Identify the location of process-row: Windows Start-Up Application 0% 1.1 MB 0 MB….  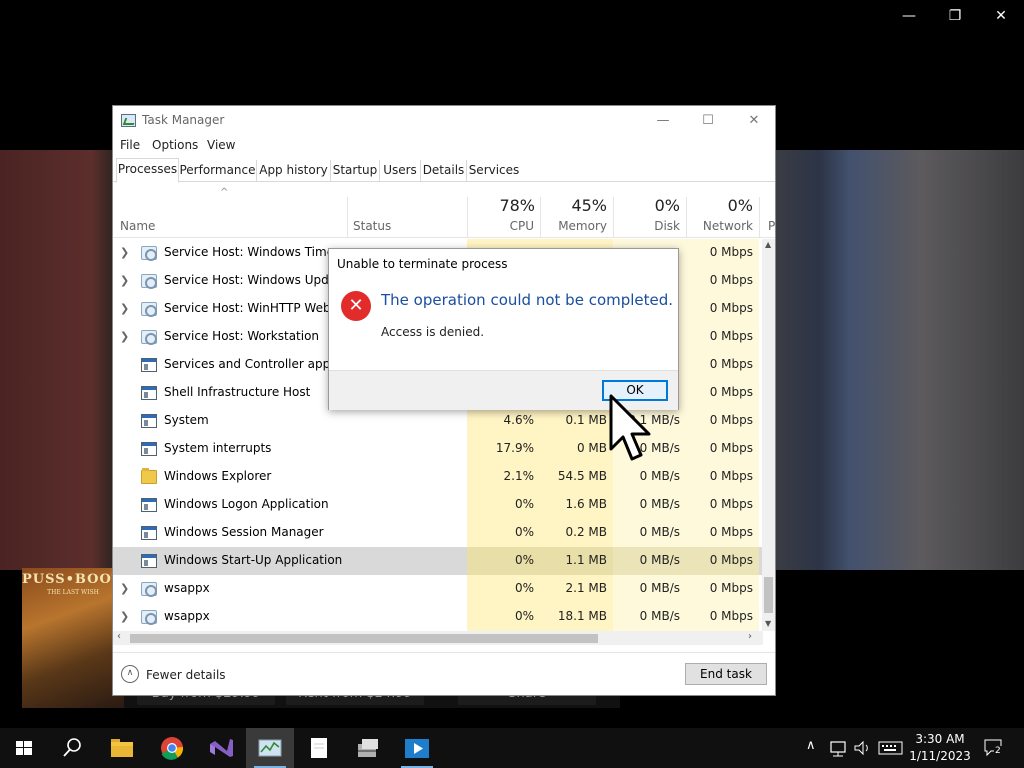
(438, 561).